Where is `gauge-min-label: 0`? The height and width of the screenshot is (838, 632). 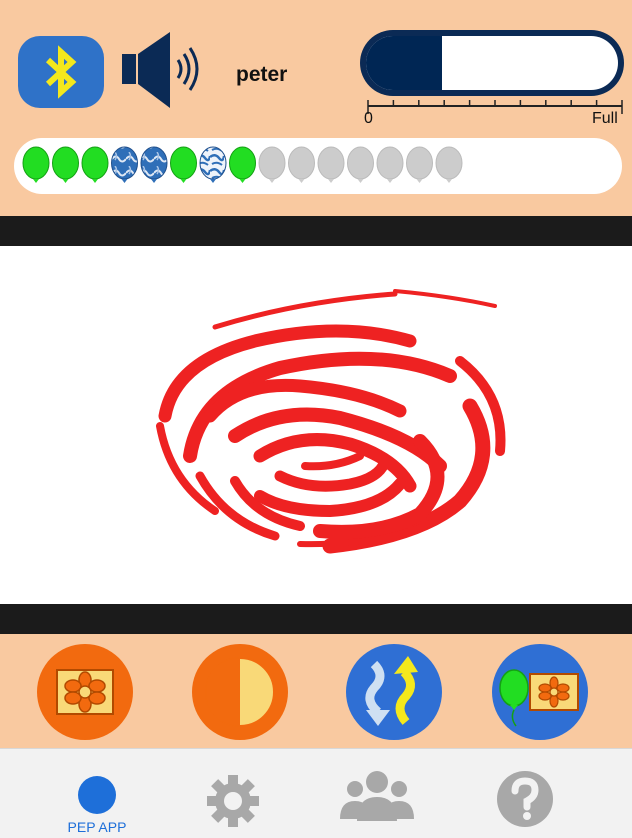 gauge-min-label: 0 is located at coordinates (368, 118).